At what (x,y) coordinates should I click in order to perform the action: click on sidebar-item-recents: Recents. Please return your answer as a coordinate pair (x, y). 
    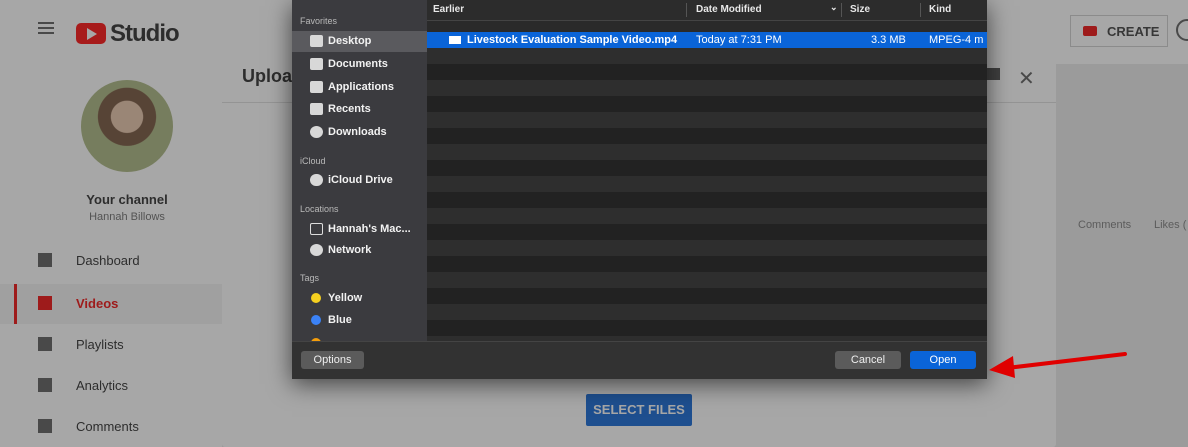
    Looking at the image, I should click on (359, 109).